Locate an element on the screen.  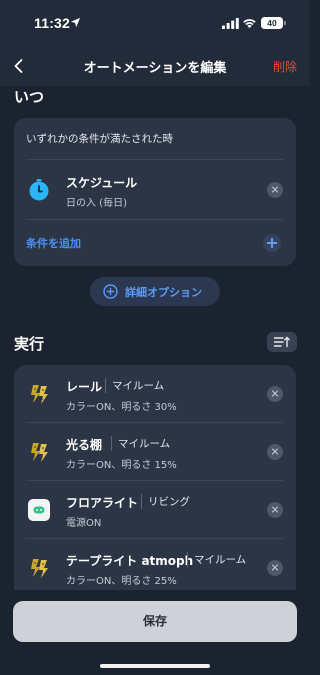
condition-subtitle: 日の入 (毎日) is located at coordinates (96, 203).